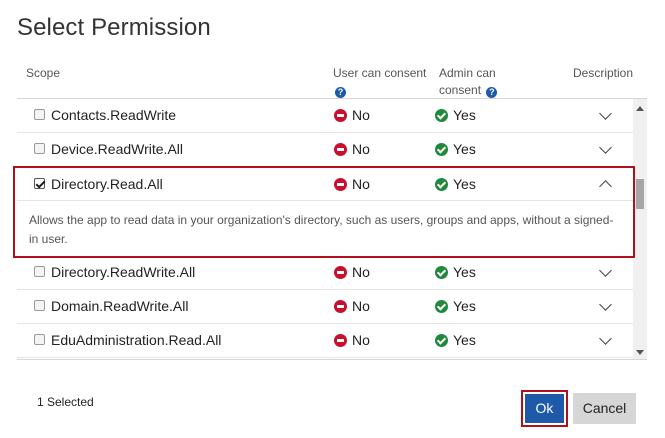 This screenshot has width=665, height=438. Describe the element at coordinates (640, 108) in the screenshot. I see `scroll-up-arrow-icon` at that location.